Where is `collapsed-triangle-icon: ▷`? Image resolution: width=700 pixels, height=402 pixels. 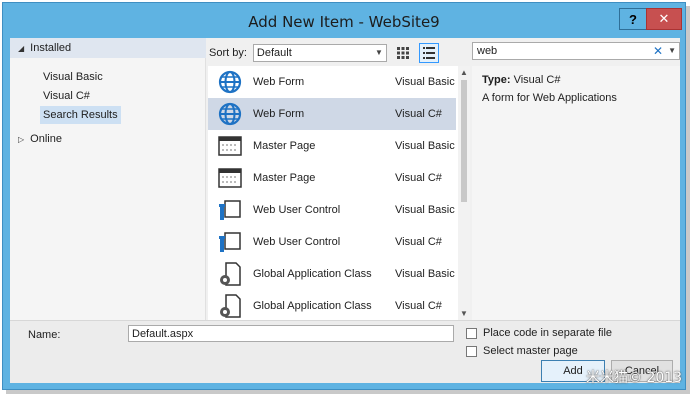
collapsed-triangle-icon: ▷ is located at coordinates (21, 139).